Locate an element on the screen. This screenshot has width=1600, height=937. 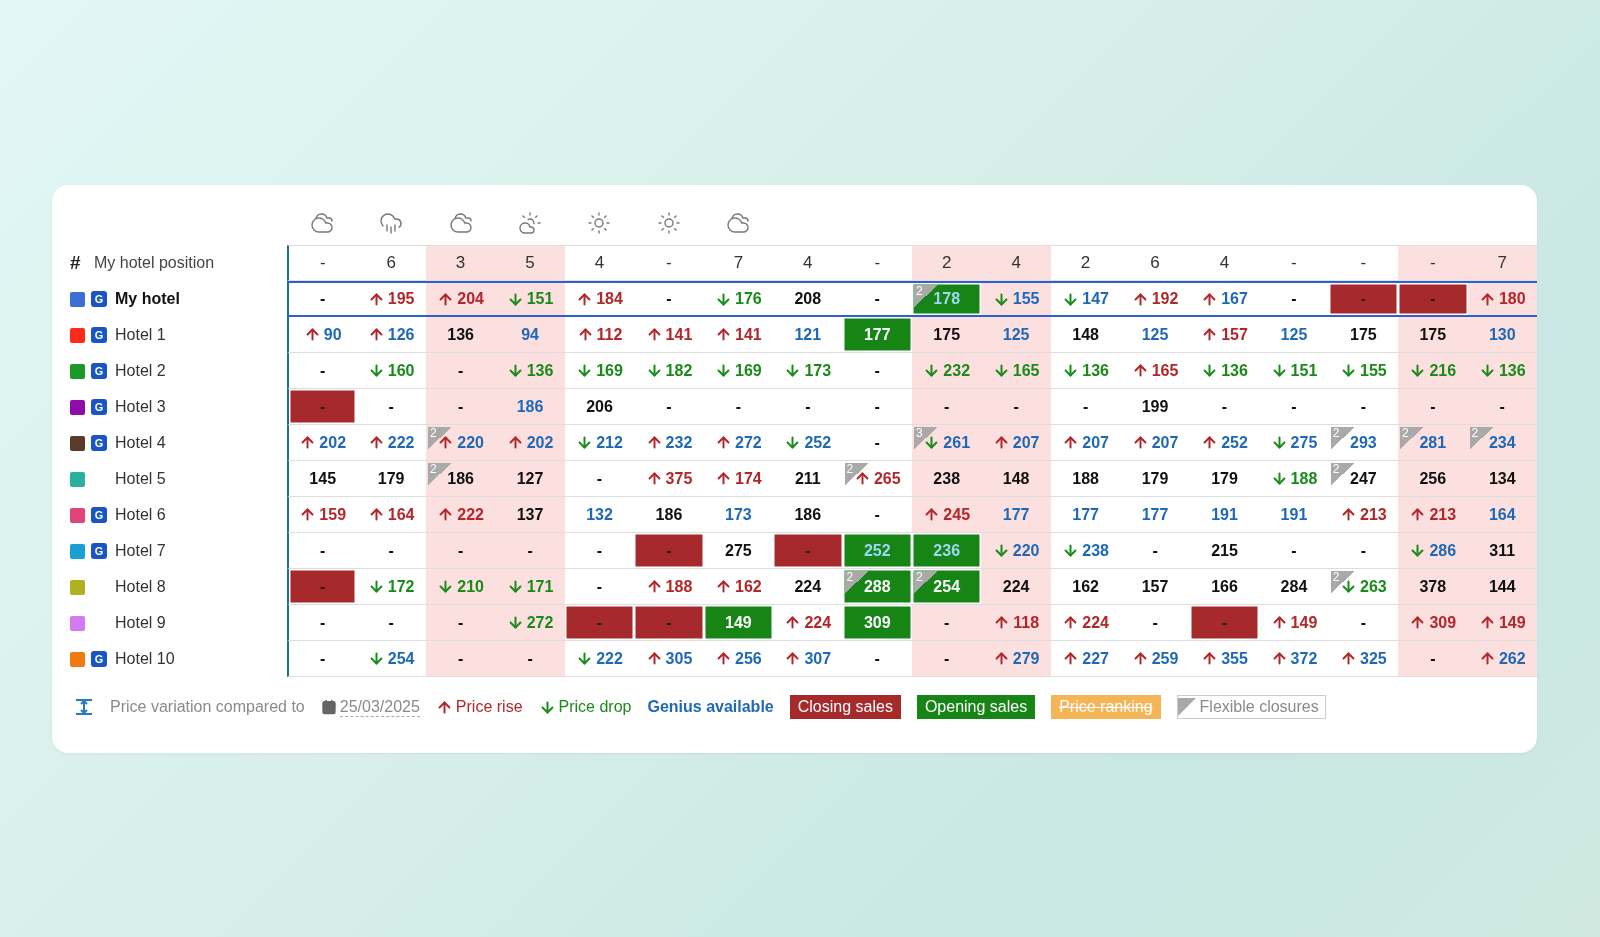
price-value: 126 is located at coordinates (401, 334).